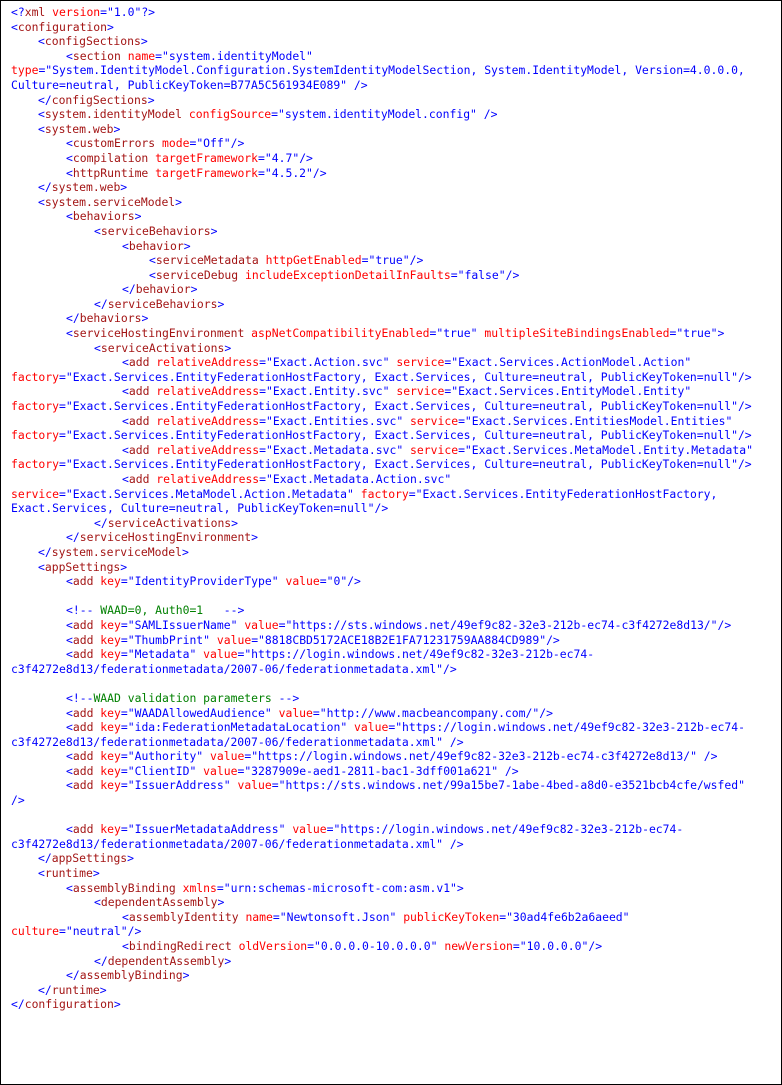 The image size is (782, 1085). What do you see at coordinates (165, 537) in the screenshot?
I see `code-token: serviceHostingEnvironment` at bounding box center [165, 537].